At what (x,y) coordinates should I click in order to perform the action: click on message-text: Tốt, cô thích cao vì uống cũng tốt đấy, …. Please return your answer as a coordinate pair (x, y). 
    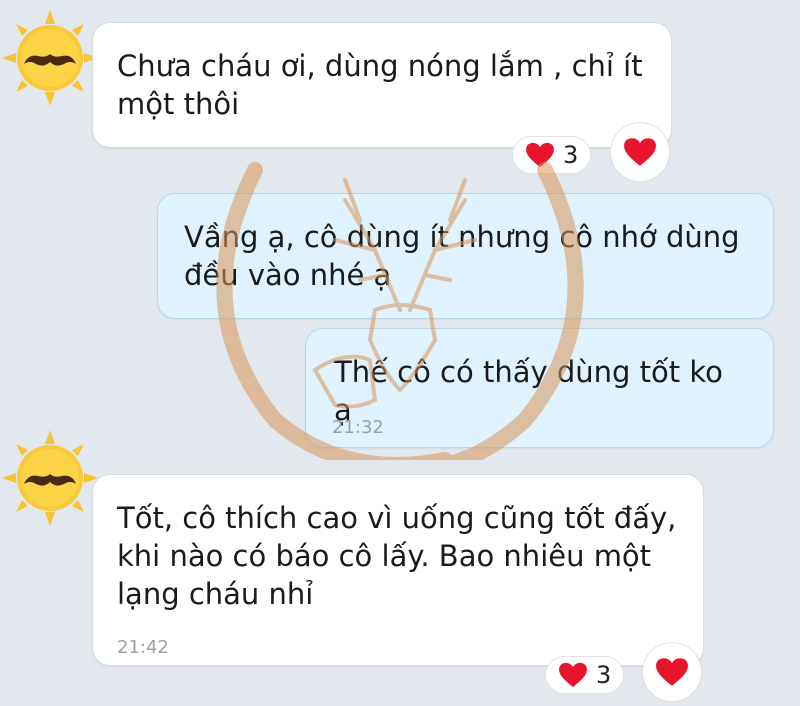
    Looking at the image, I should click on (397, 556).